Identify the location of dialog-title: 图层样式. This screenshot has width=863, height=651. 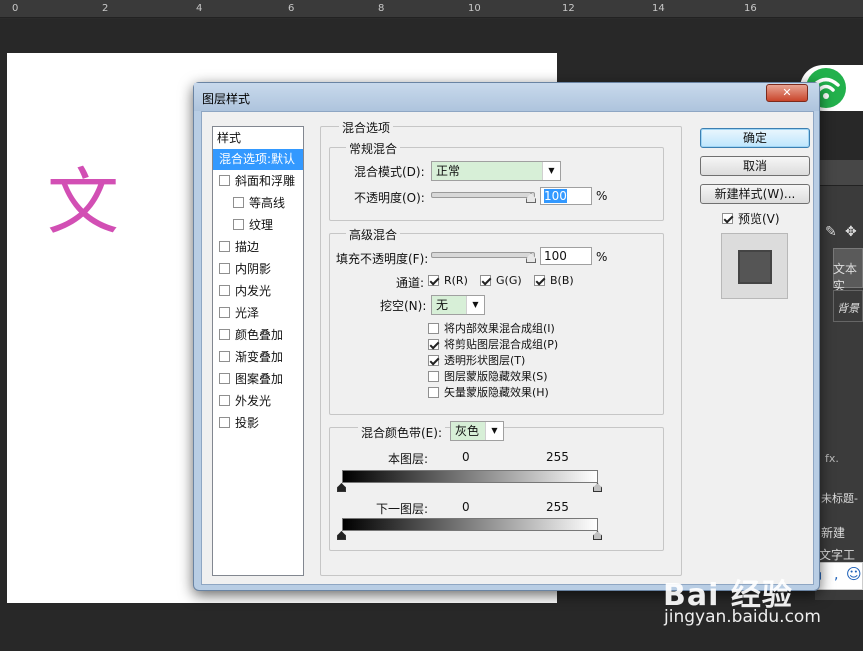
(226, 99).